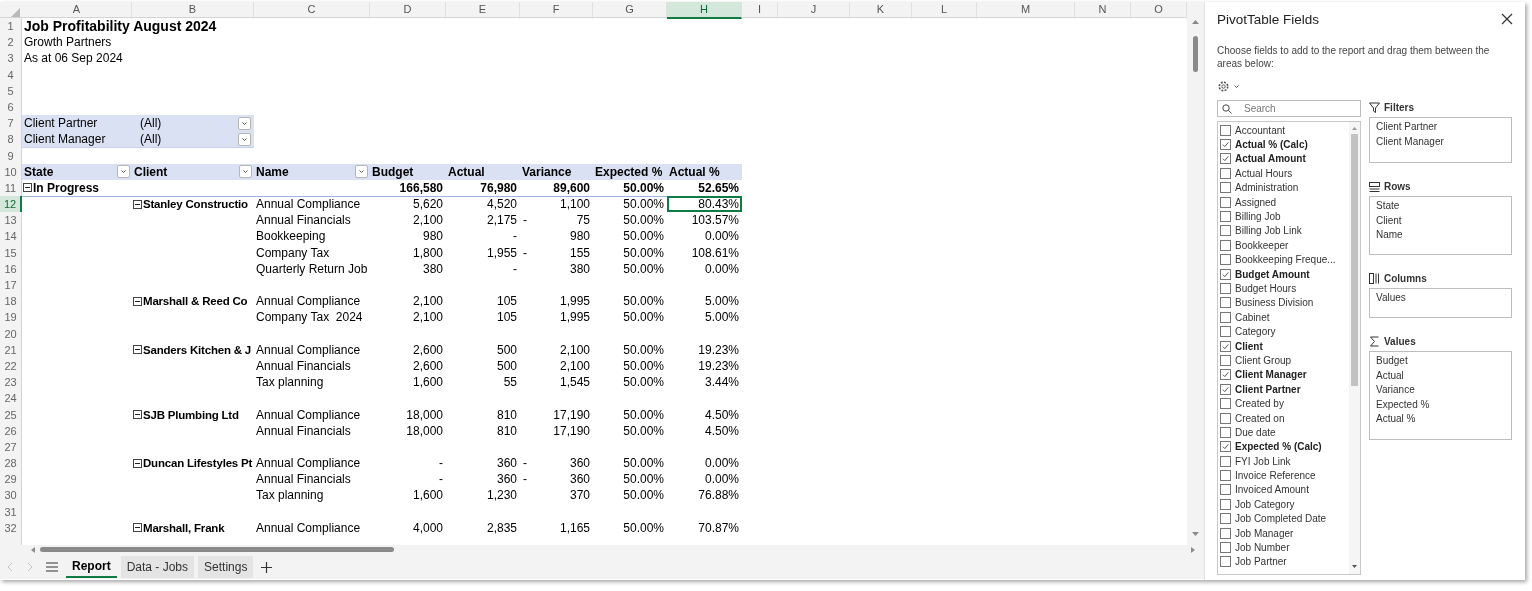  What do you see at coordinates (1440, 361) in the screenshot?
I see `area-item: Budget` at bounding box center [1440, 361].